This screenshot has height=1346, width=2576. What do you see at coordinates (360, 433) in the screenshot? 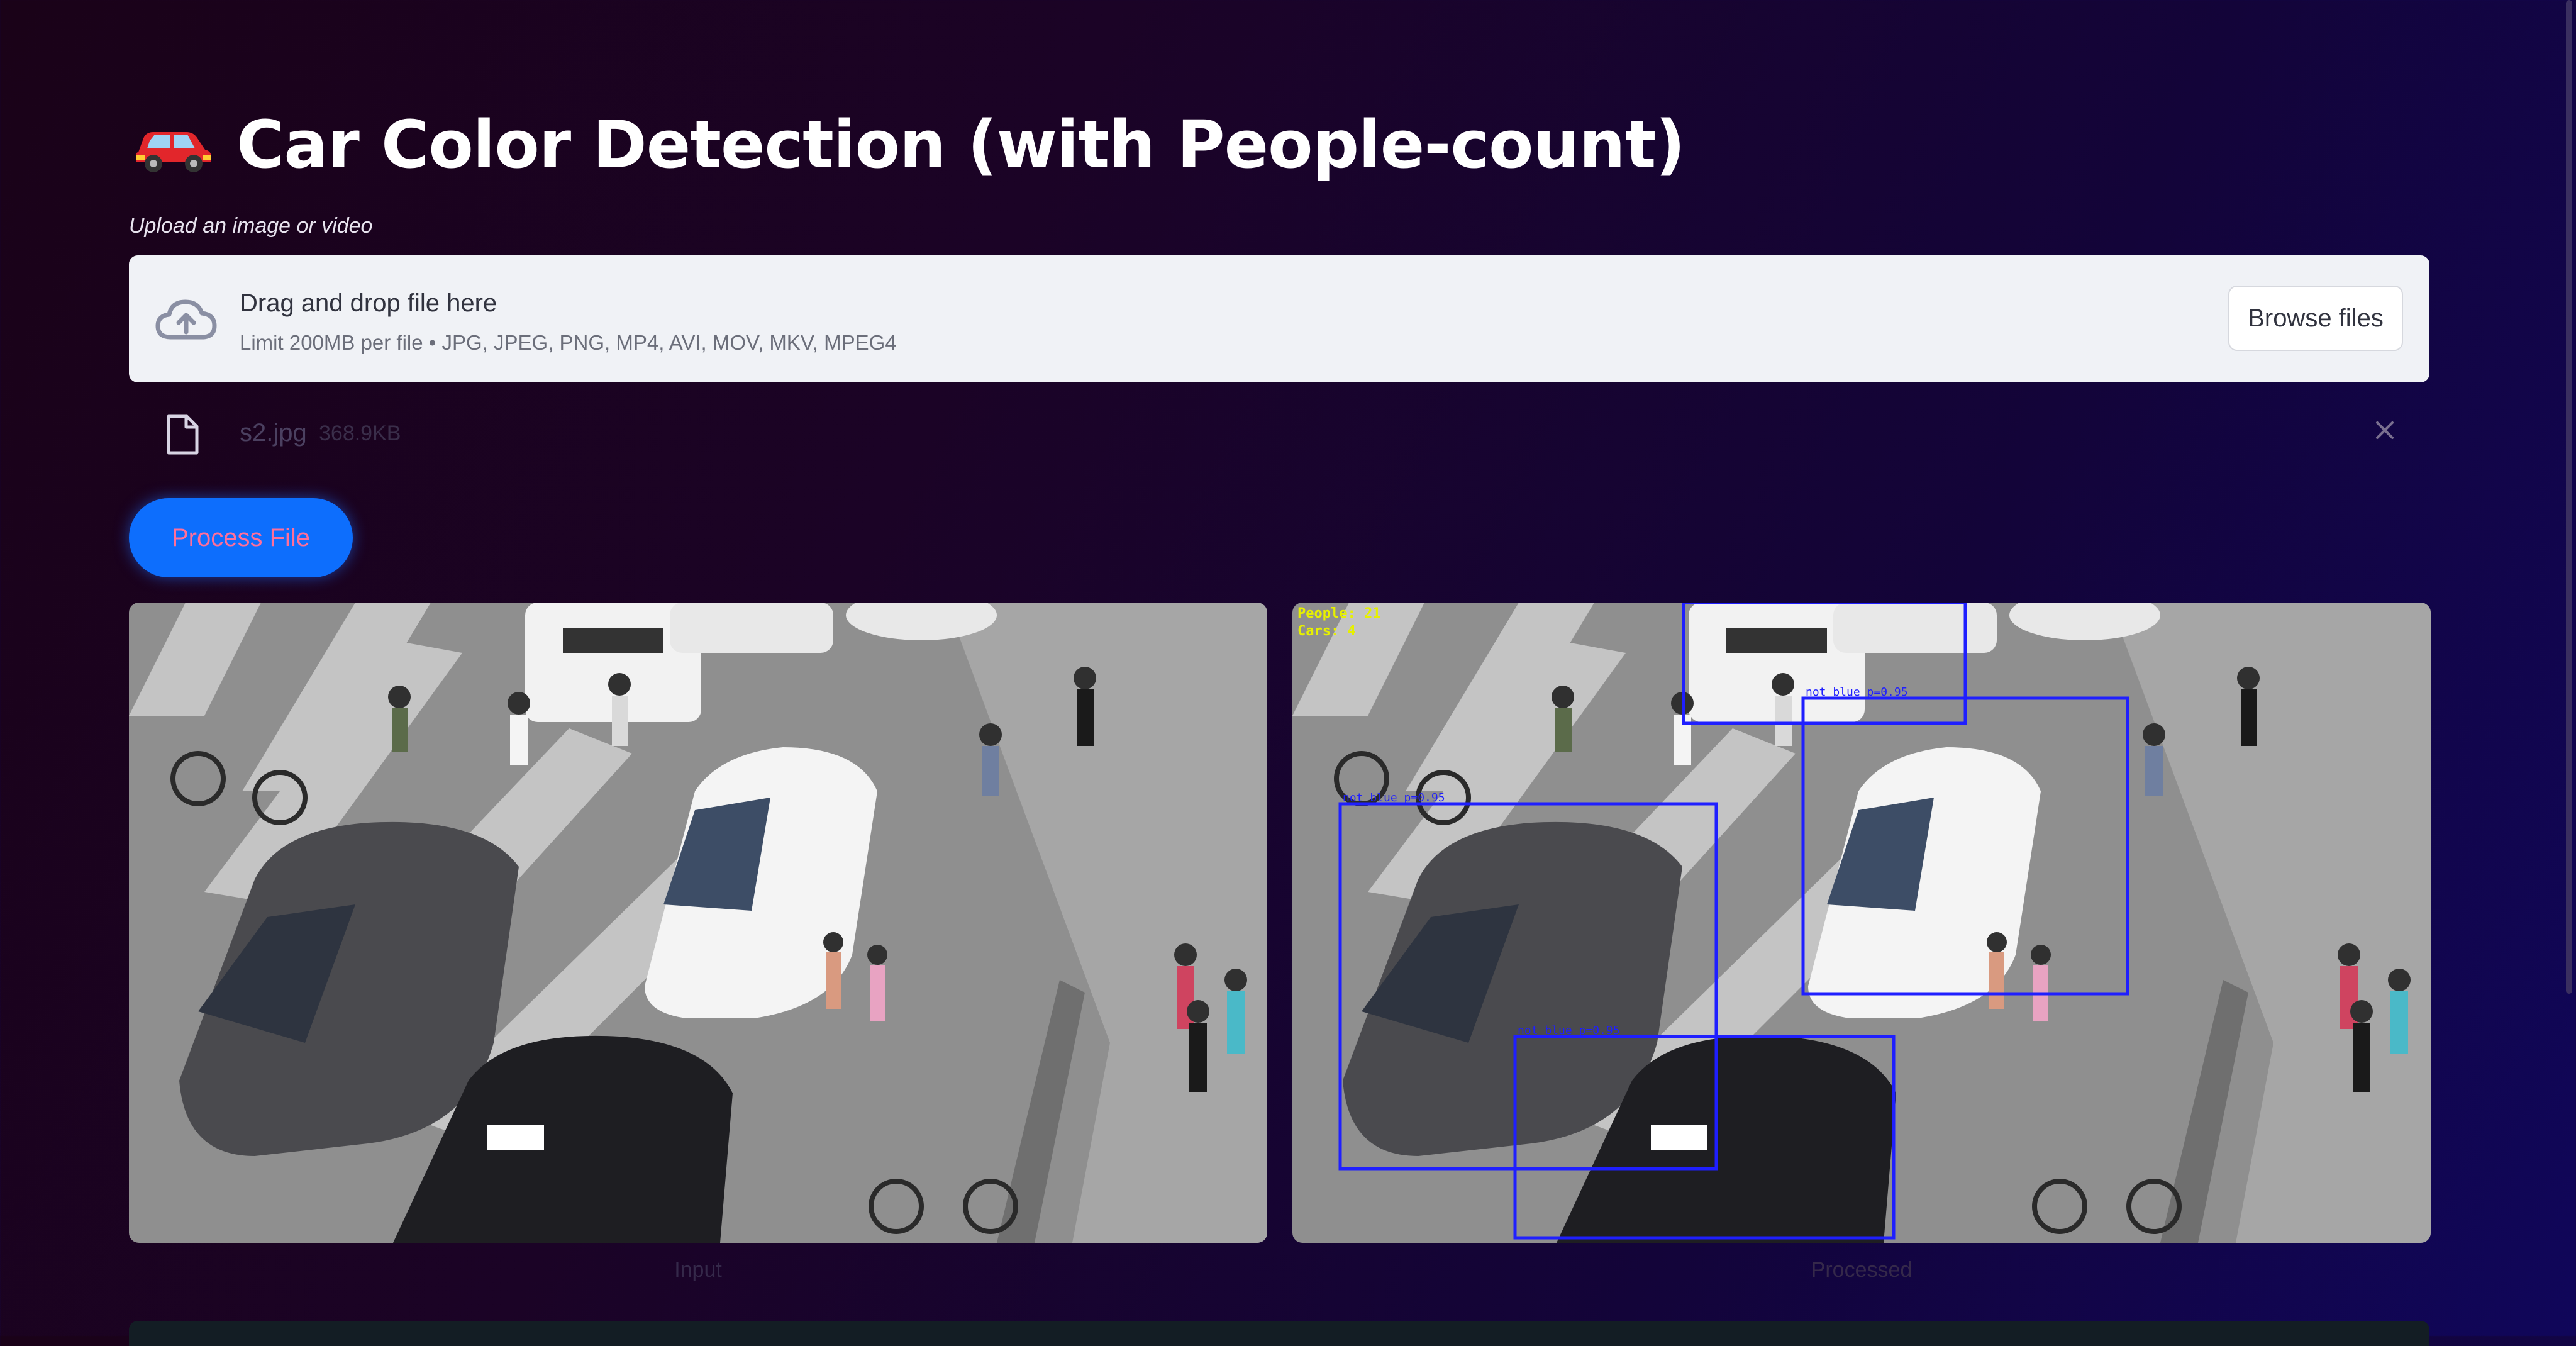
I see `uploaded-file-size: 368.9KB` at bounding box center [360, 433].